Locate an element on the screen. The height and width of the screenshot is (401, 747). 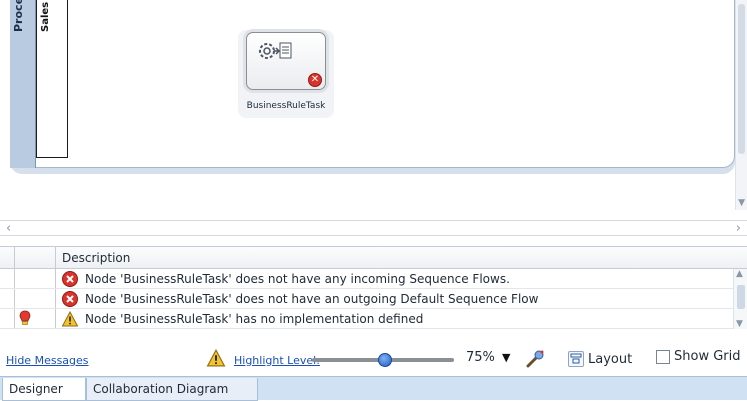
error-icon: ✕ is located at coordinates (315, 80).